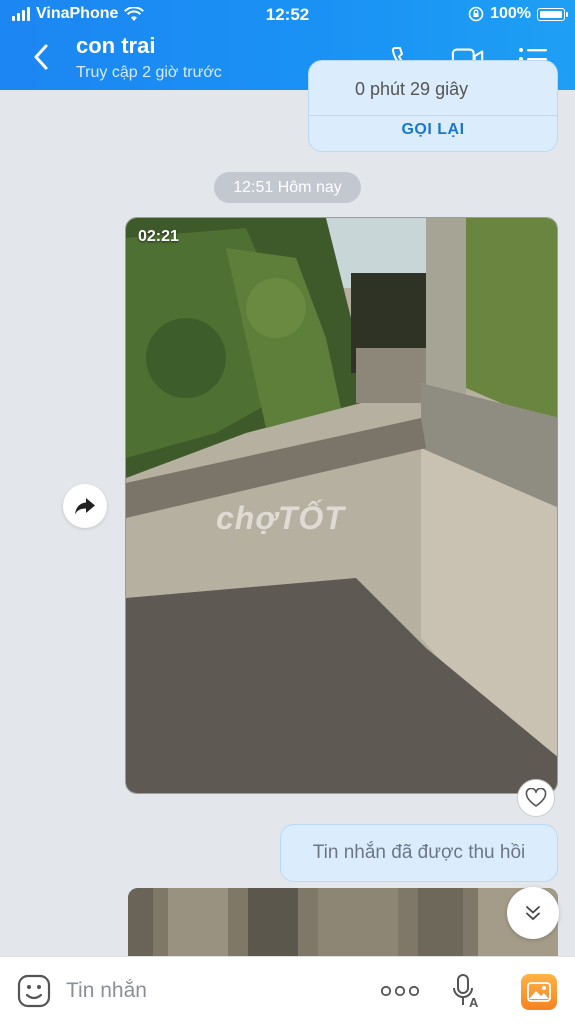 This screenshot has width=575, height=1024. Describe the element at coordinates (400, 991) in the screenshot. I see `more-options-icon` at that location.